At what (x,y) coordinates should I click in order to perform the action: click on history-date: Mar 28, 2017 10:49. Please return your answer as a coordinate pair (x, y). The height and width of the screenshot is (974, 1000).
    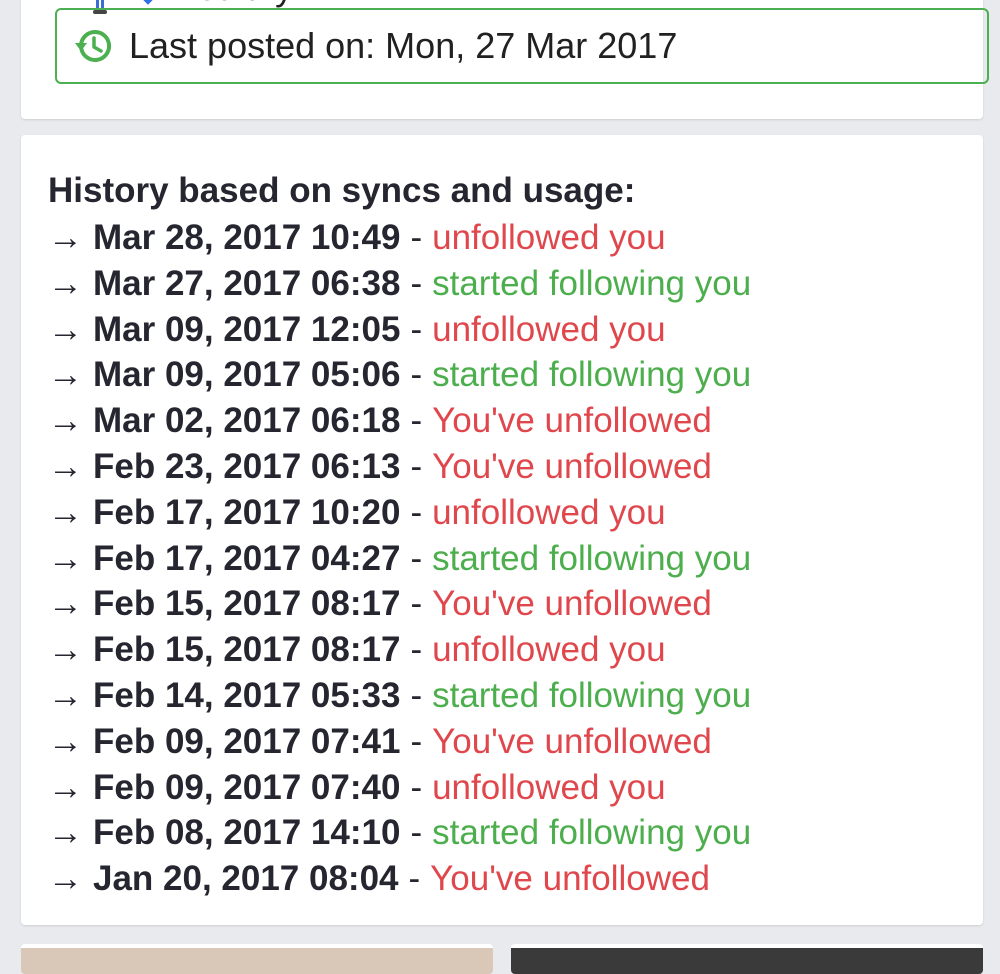
    Looking at the image, I should click on (247, 237).